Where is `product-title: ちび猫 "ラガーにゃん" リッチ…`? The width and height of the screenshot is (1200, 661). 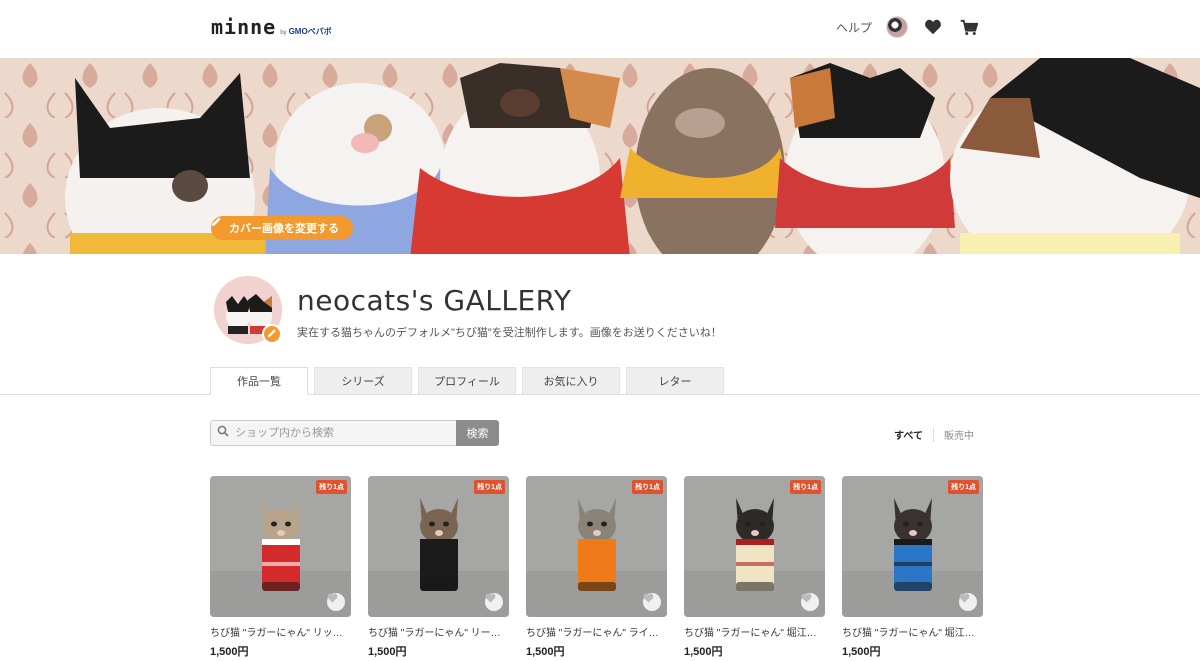
product-title: ちび猫 "ラガーにゃん" リッチ… is located at coordinates (280, 631).